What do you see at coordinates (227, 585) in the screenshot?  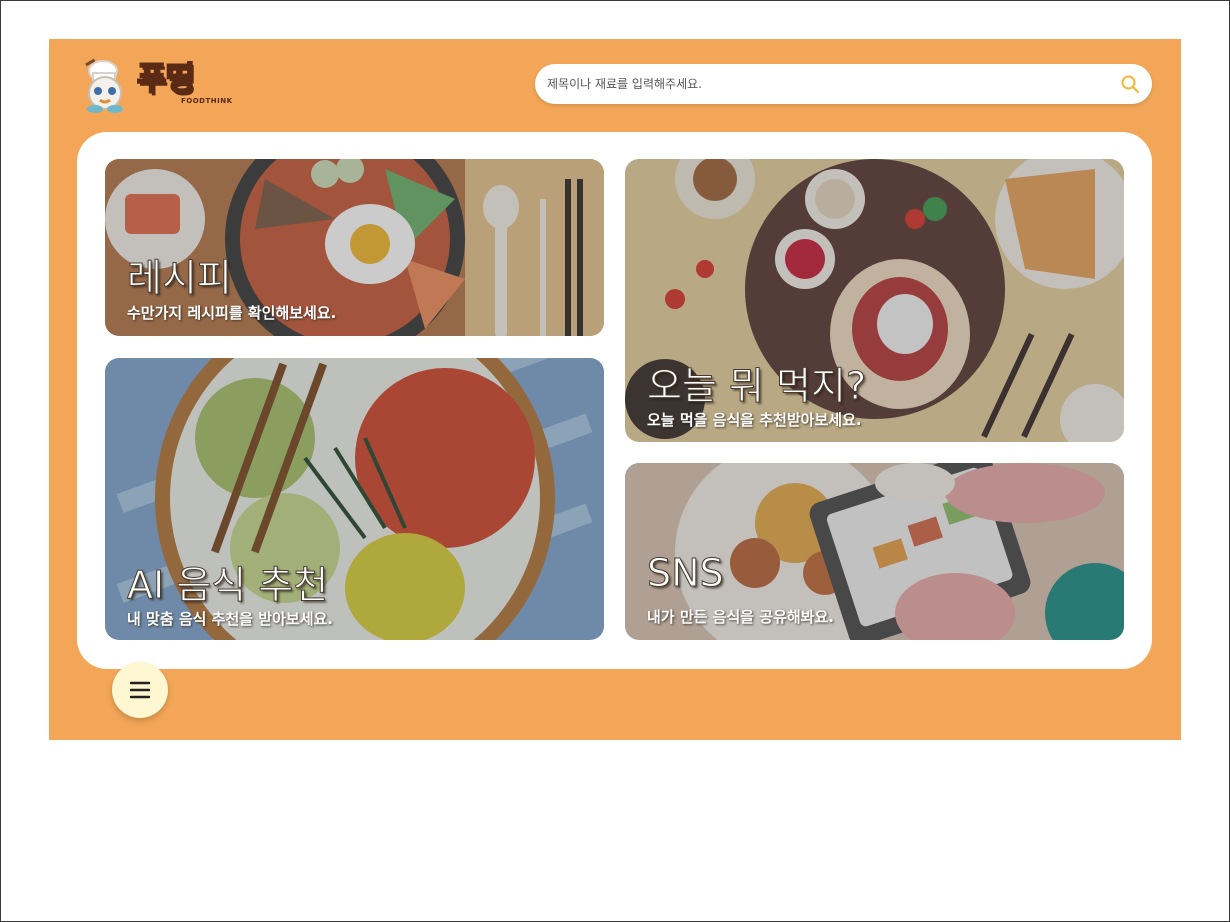 I see `ai-recommend-title: AI 음식 추천` at bounding box center [227, 585].